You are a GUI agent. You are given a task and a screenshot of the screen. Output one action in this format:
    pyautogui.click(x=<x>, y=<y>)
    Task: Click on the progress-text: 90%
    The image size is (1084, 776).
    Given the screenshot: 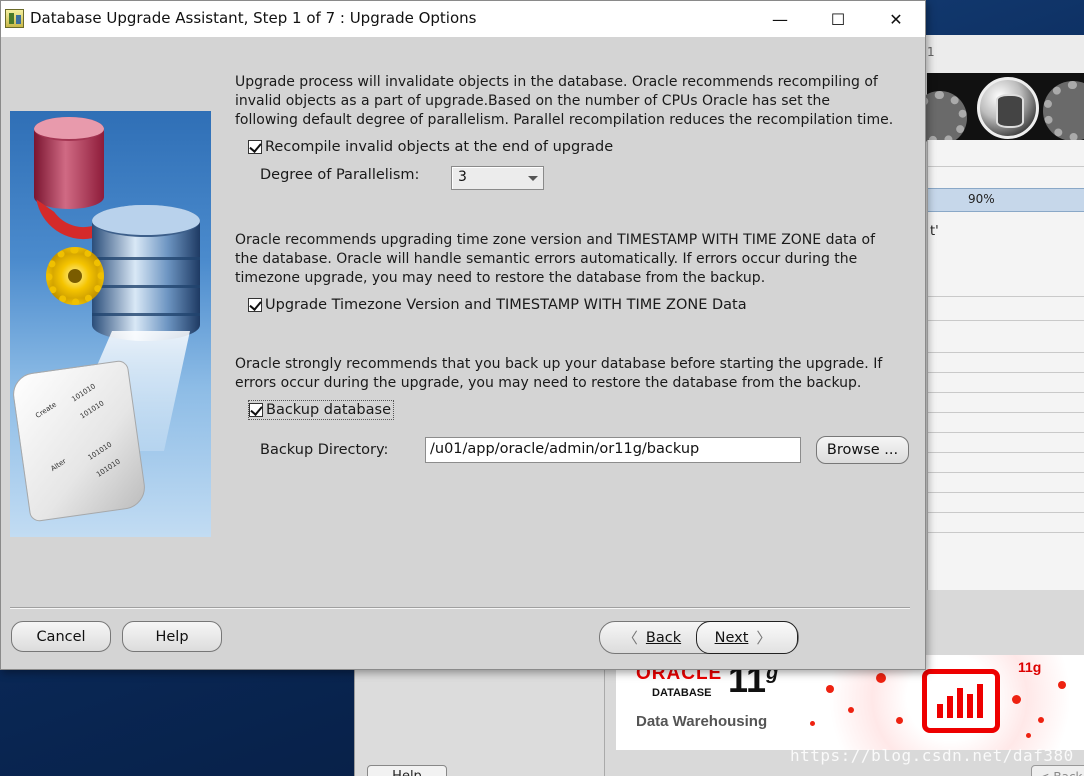 What is the action you would take?
    pyautogui.click(x=981, y=199)
    